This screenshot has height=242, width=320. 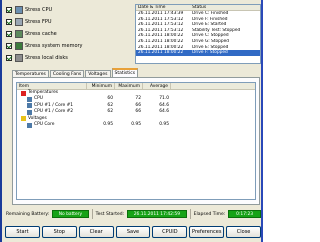 What do you see at coordinates (170, 232) in the screenshot?
I see `cpuid-button: CPUID` at bounding box center [170, 232].